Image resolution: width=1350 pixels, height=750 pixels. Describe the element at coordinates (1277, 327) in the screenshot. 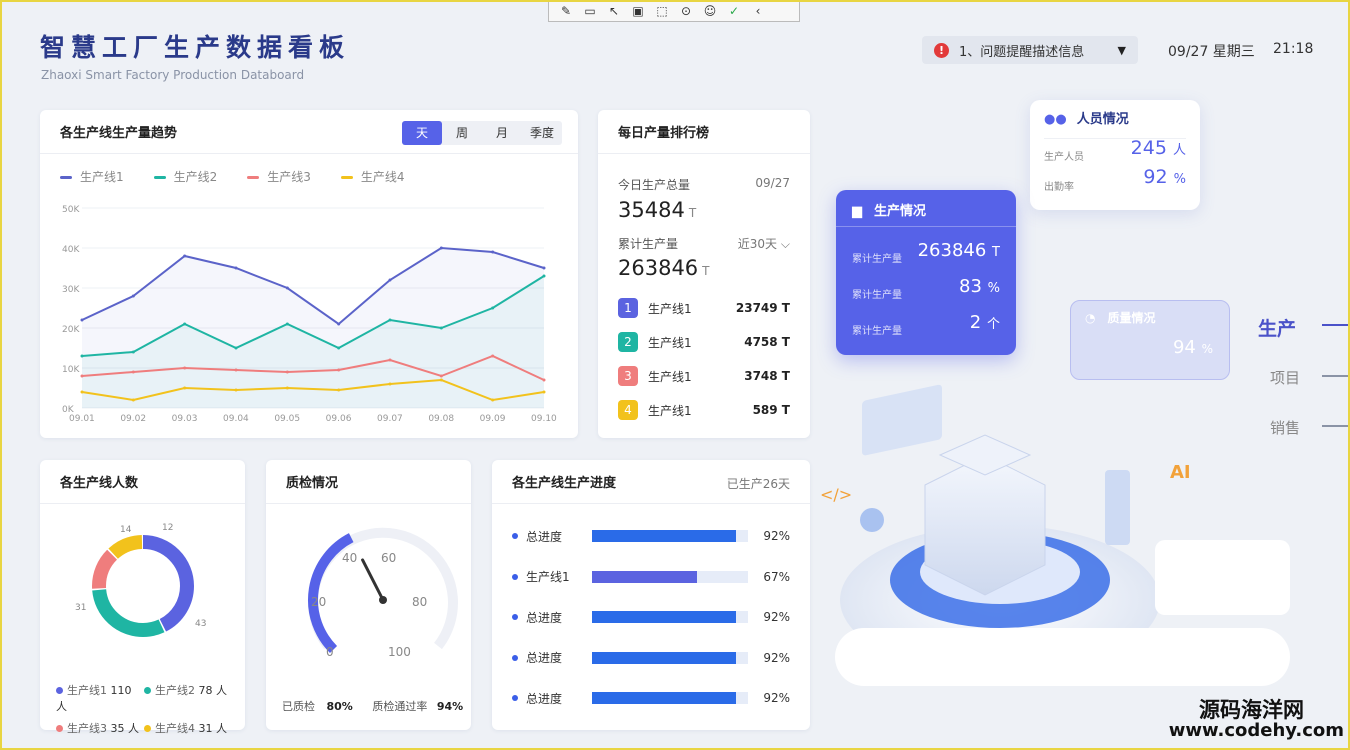

I see `menu-item-production: 生产` at that location.